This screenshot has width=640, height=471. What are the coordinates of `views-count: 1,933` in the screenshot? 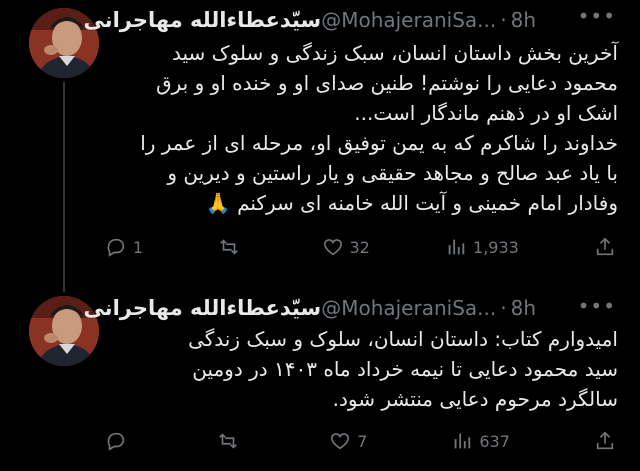 It's located at (496, 247).